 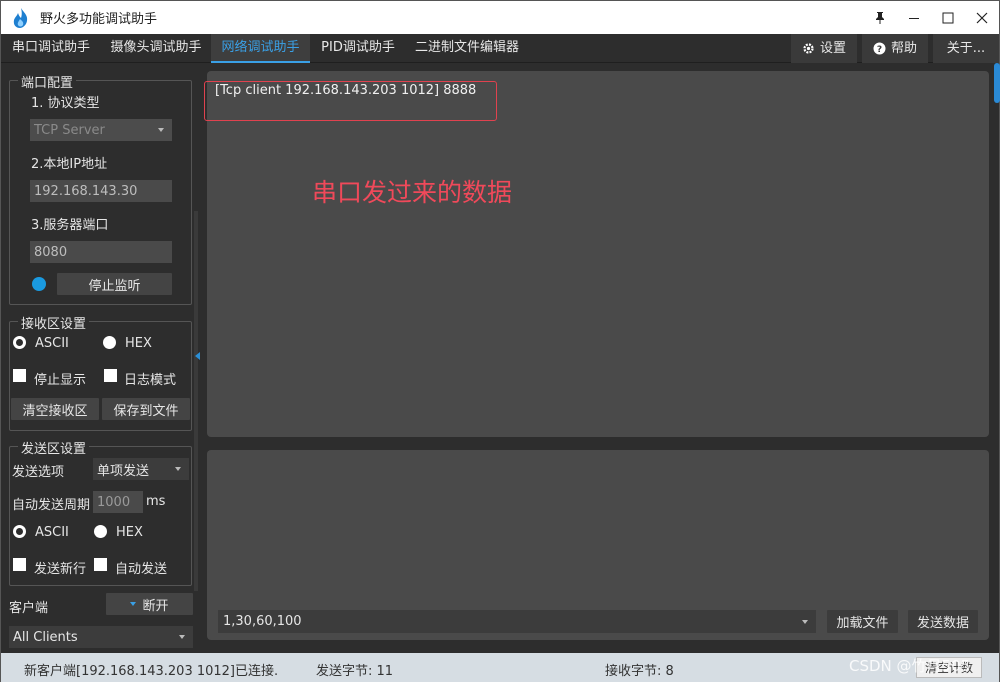 What do you see at coordinates (155, 606) in the screenshot?
I see `disconnect-label: 断开` at bounding box center [155, 606].